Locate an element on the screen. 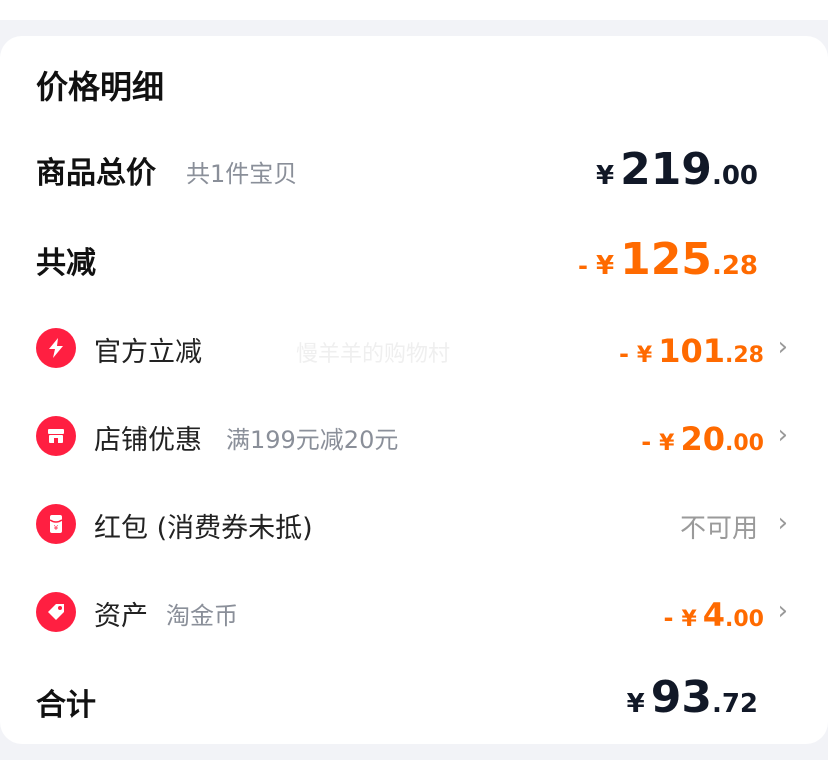  price-integer: 101 is located at coordinates (692, 351).